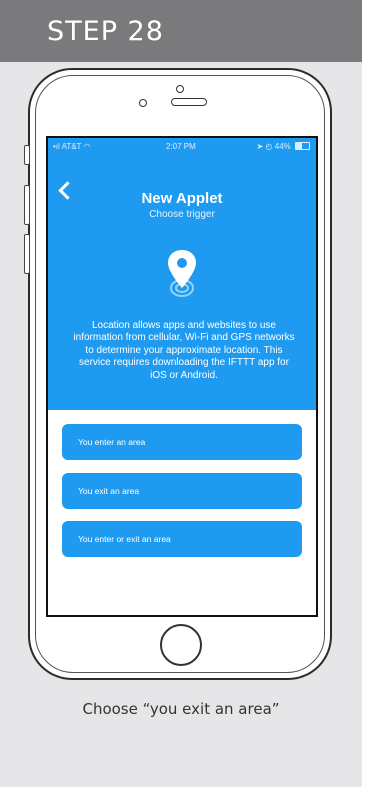 The width and height of the screenshot is (365, 791). What do you see at coordinates (72, 146) in the screenshot?
I see `status-carrier: •ıl AT&T ◠` at bounding box center [72, 146].